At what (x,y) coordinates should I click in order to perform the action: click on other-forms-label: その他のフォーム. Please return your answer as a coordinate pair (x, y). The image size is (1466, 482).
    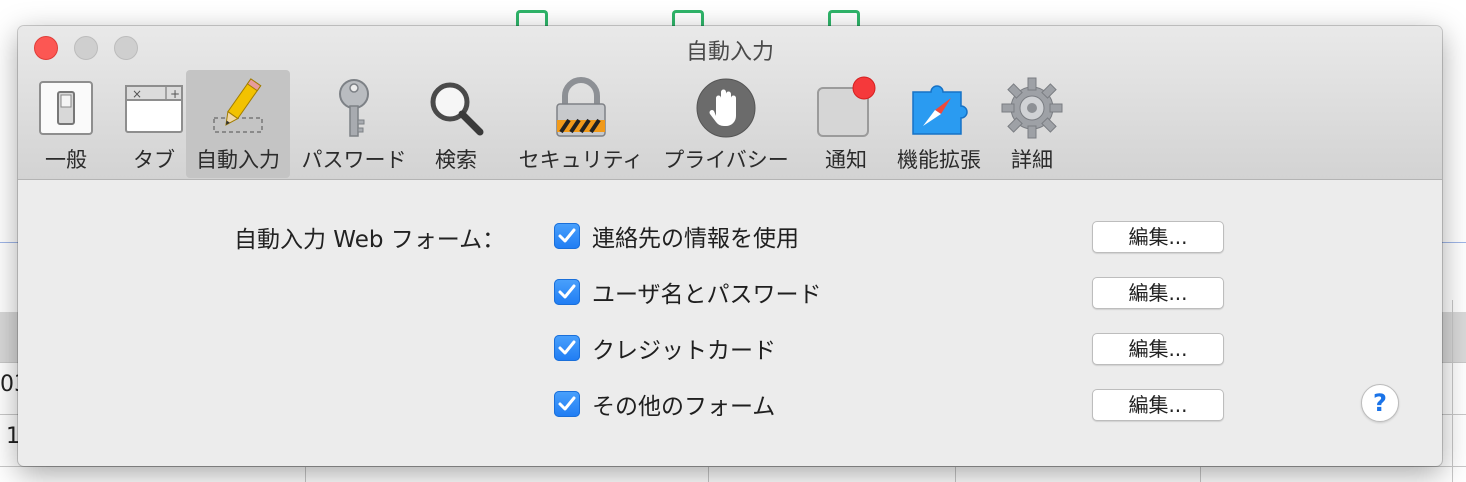
    Looking at the image, I should click on (683, 404).